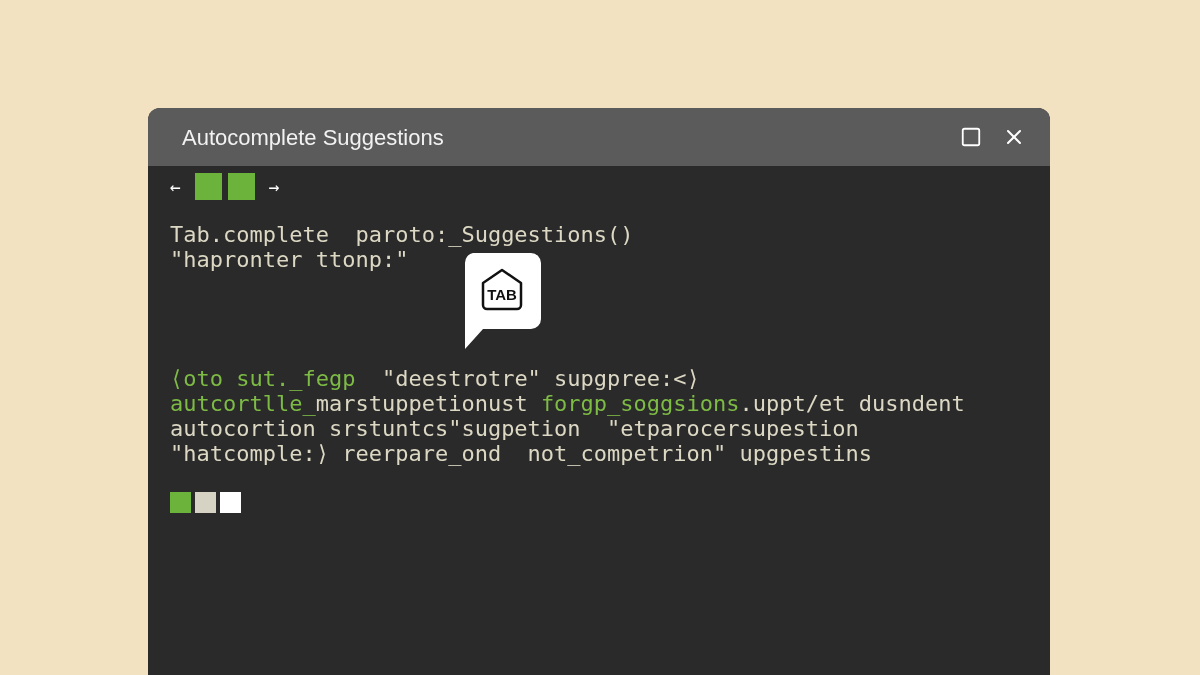 This screenshot has width=1200, height=675. What do you see at coordinates (502, 295) in the screenshot?
I see `tab-key-label: TAB` at bounding box center [502, 295].